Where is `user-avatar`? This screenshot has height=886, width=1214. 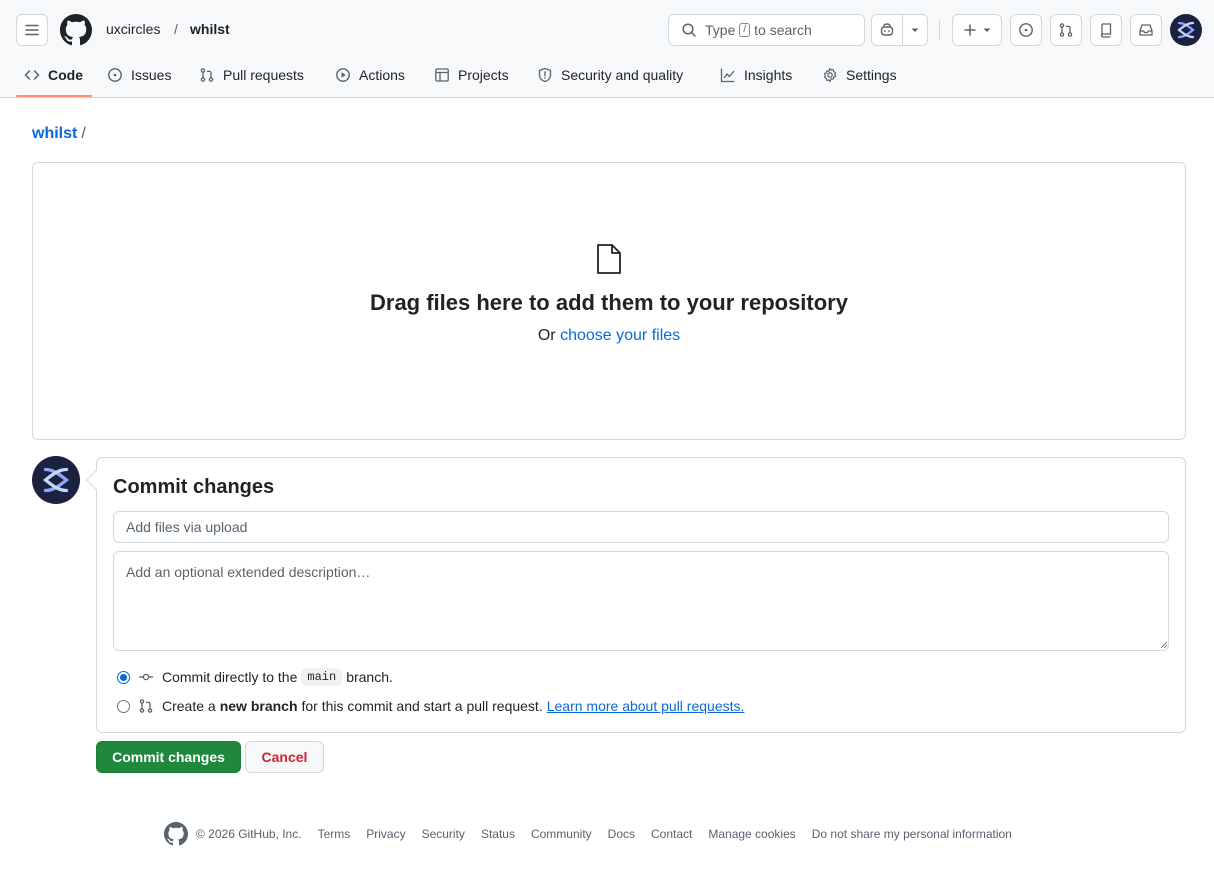
user-avatar is located at coordinates (1186, 30).